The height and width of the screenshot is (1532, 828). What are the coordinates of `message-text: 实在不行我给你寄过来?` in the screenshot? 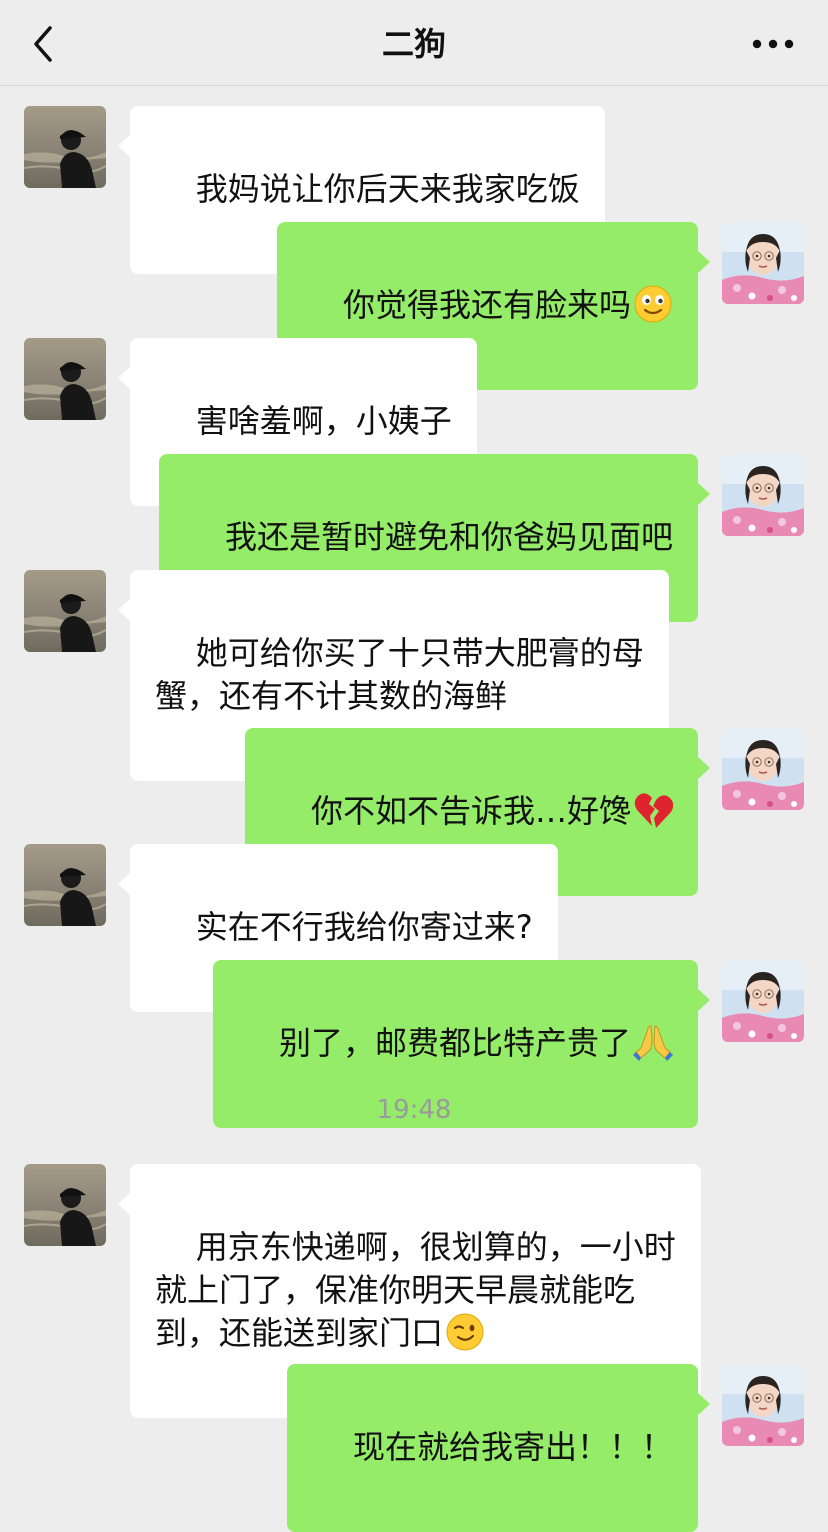 It's located at (364, 927).